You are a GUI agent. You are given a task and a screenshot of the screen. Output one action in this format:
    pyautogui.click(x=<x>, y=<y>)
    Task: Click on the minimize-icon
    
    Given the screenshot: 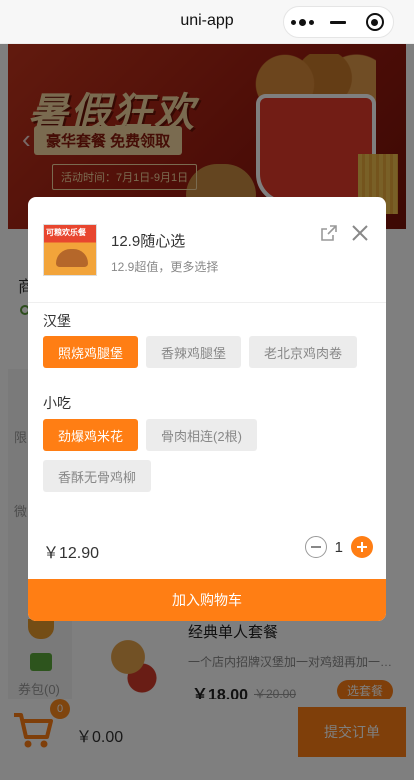 What is the action you would take?
    pyautogui.click(x=338, y=22)
    